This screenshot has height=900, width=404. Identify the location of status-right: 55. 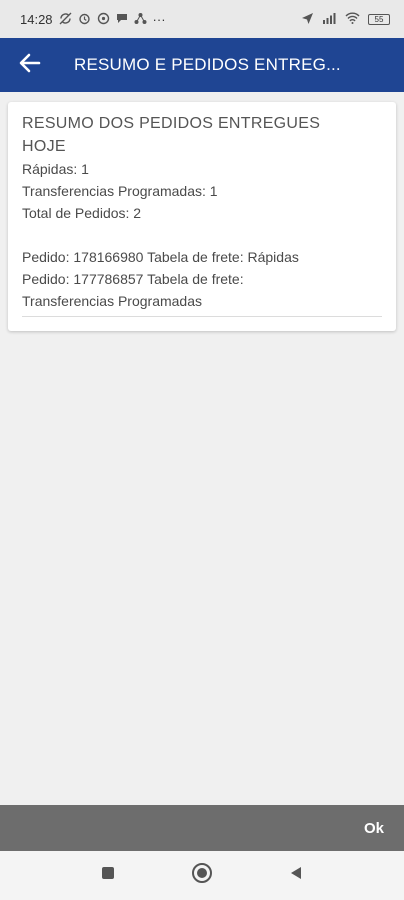
(345, 19).